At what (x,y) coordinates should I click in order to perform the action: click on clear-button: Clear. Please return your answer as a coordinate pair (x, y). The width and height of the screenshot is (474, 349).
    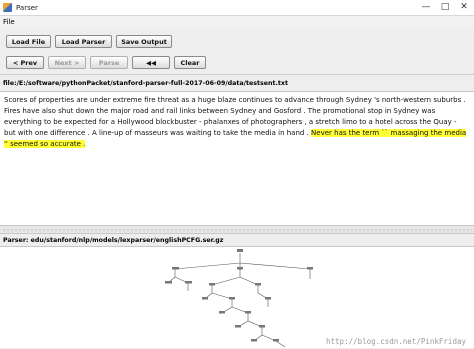
    Looking at the image, I should click on (190, 62).